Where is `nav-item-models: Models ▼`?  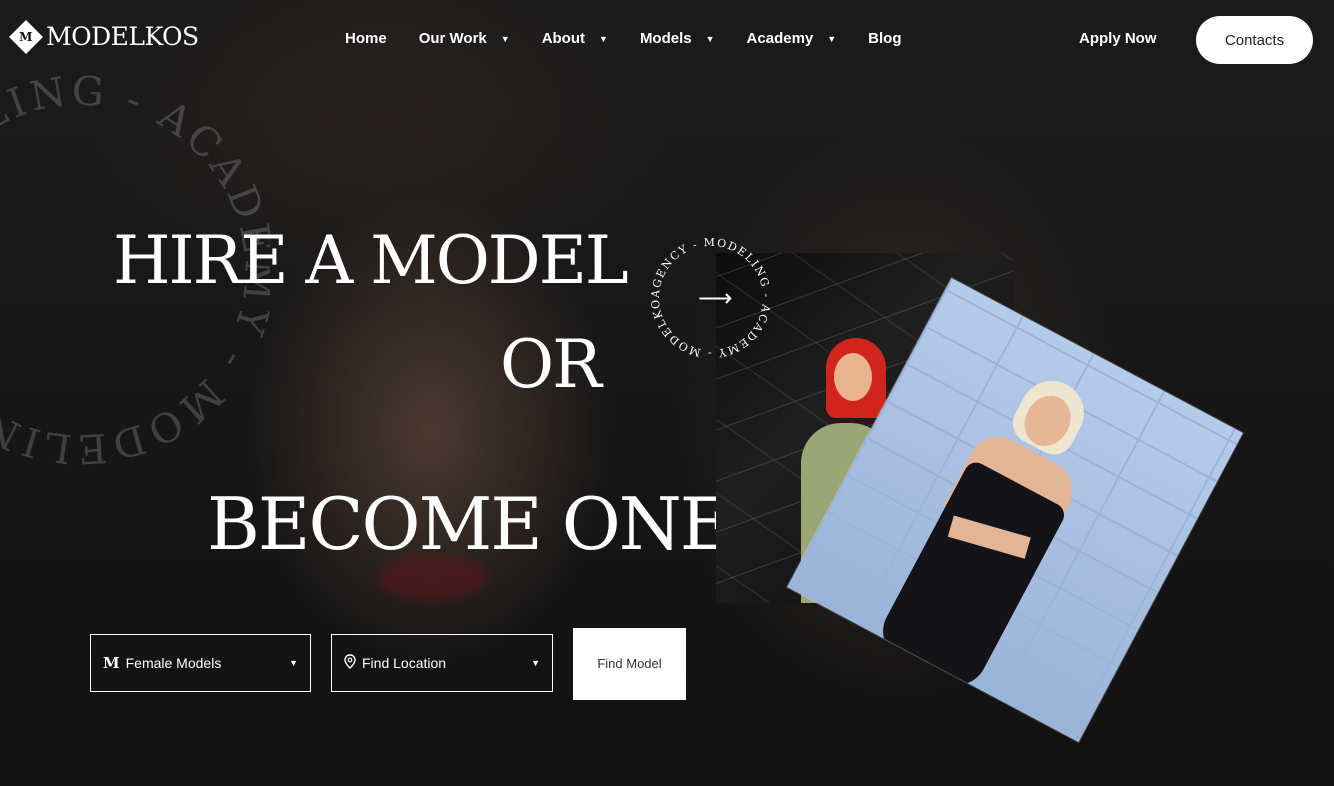
nav-item-models: Models ▼ is located at coordinates (677, 38).